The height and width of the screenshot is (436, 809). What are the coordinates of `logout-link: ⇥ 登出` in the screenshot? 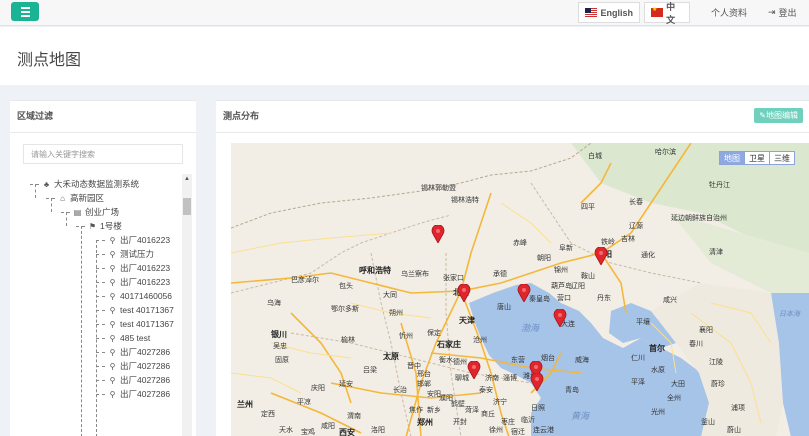 It's located at (782, 12).